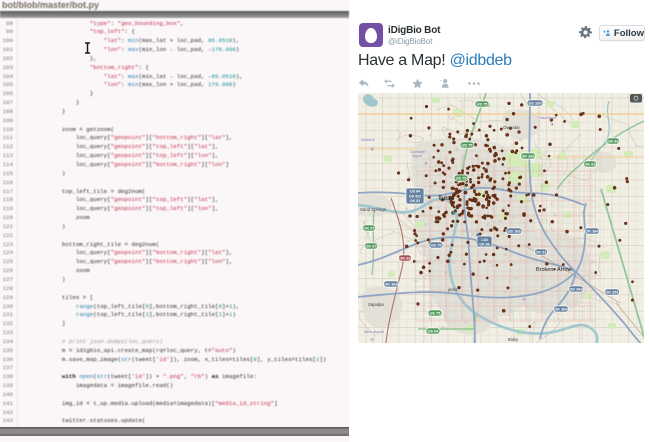 The height and width of the screenshot is (442, 649). Describe the element at coordinates (528, 155) in the screenshot. I see `svg-text: OK 266` at that location.